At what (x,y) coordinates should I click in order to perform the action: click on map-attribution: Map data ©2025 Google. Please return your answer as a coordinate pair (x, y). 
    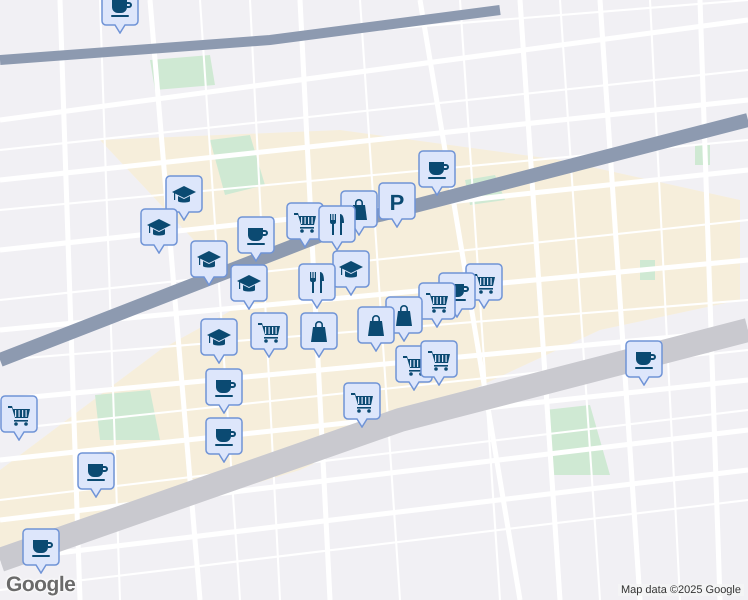
    Looking at the image, I should click on (681, 590).